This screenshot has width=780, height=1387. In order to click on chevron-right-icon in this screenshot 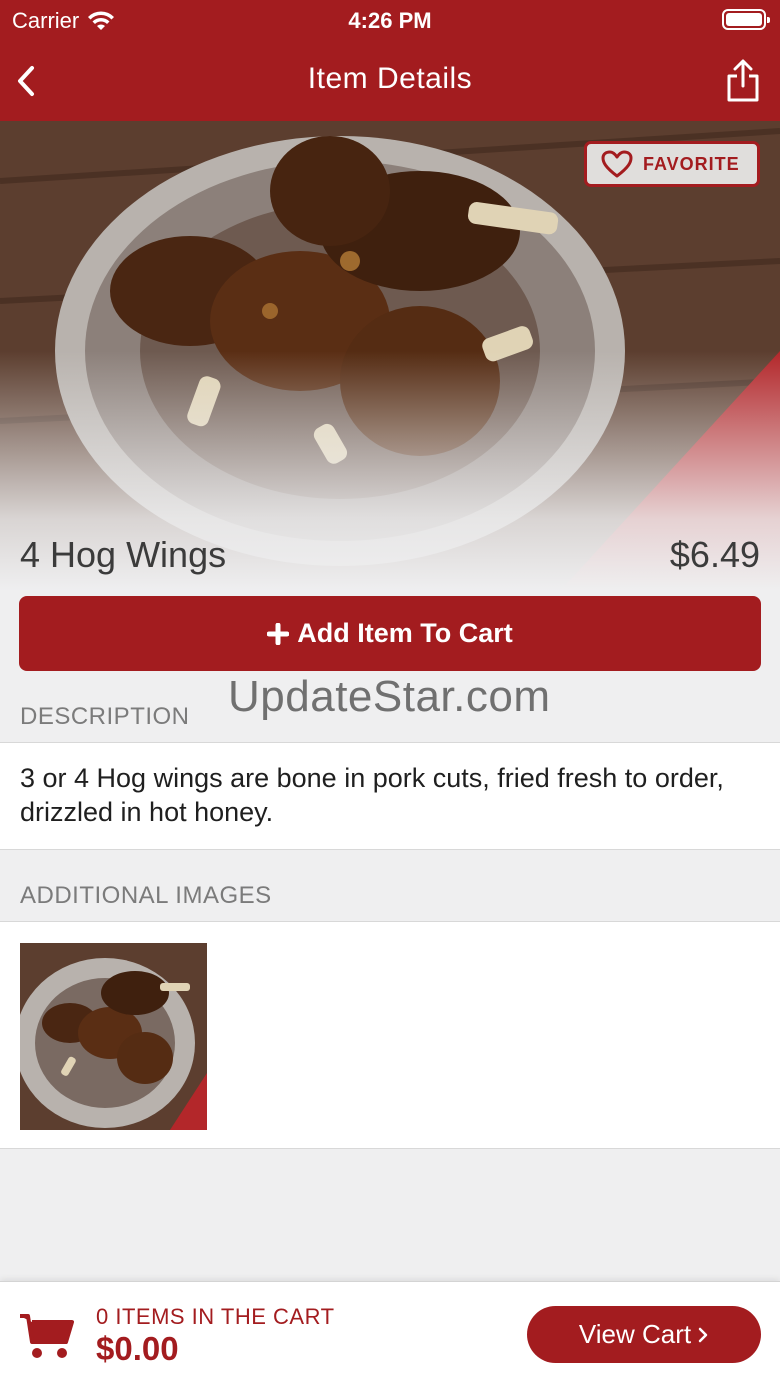, I will do `click(703, 1334)`.